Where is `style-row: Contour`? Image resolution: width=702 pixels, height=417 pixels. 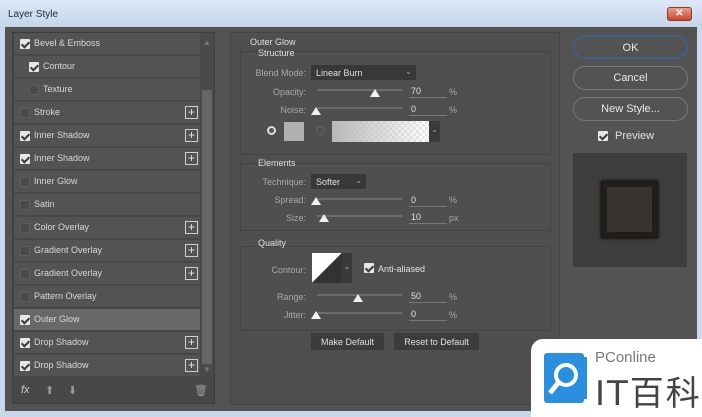
style-row: Contour is located at coordinates (107, 67).